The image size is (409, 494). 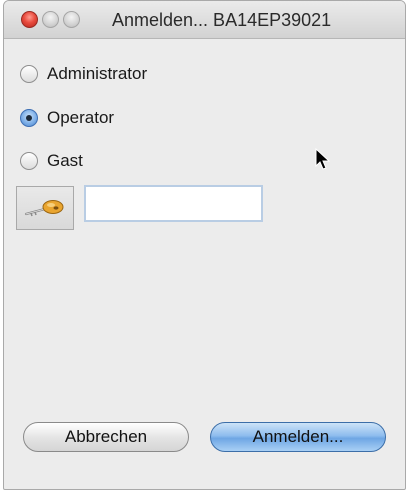 What do you see at coordinates (106, 437) in the screenshot?
I see `cancel-button: Abbrechen` at bounding box center [106, 437].